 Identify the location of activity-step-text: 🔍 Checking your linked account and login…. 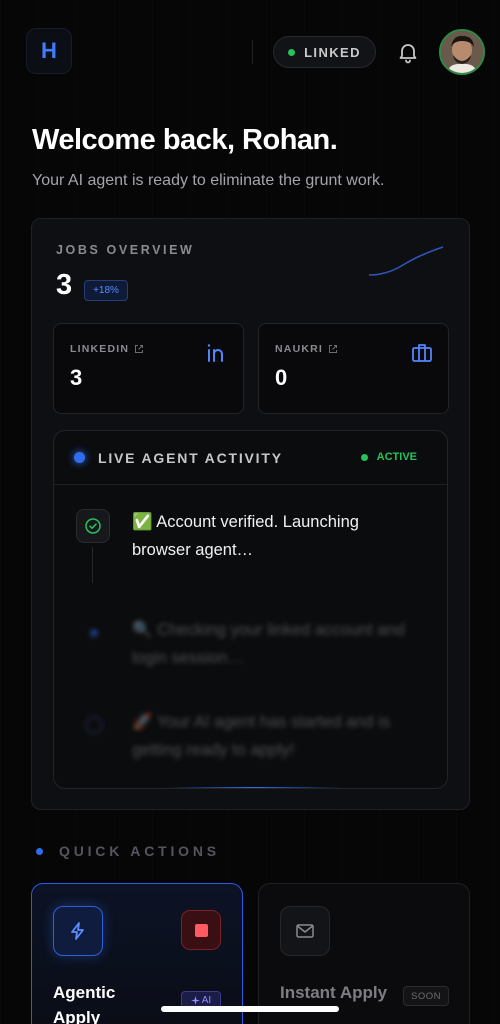
(268, 644).